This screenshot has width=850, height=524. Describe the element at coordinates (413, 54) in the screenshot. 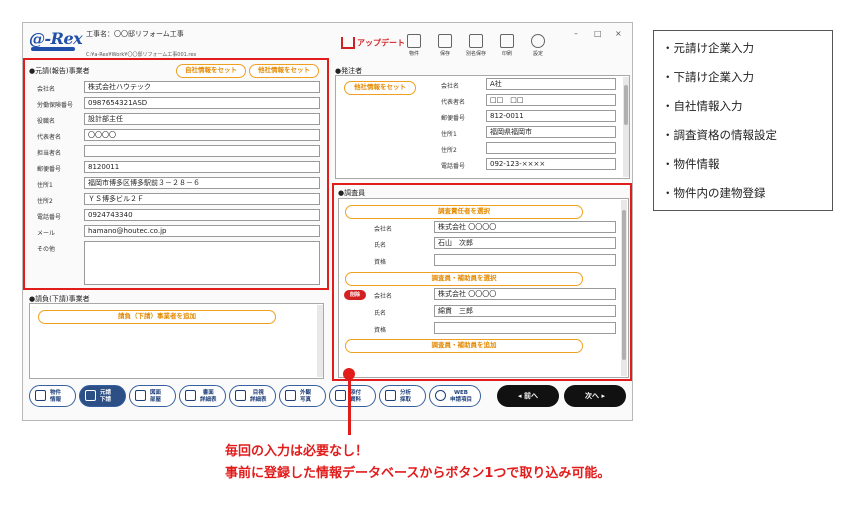

I see `toolbar-label: 物件` at that location.